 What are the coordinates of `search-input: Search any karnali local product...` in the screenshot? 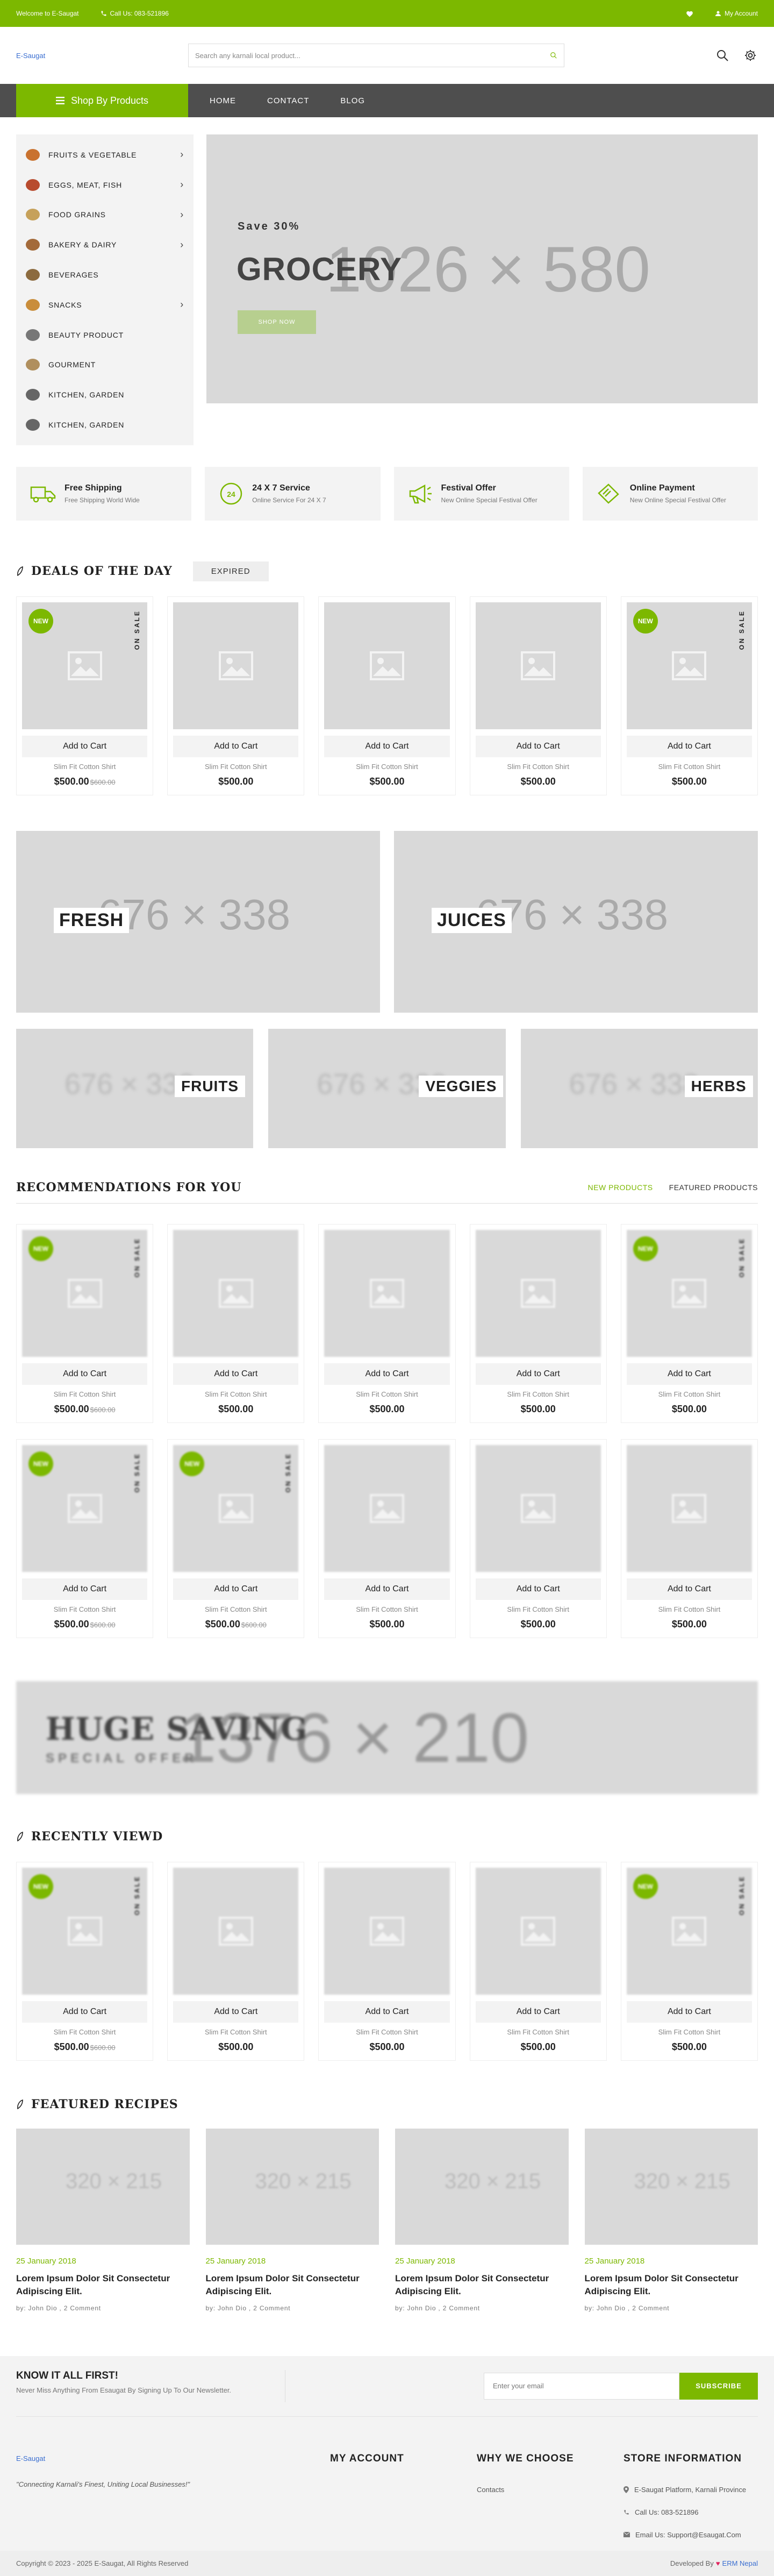 It's located at (372, 56).